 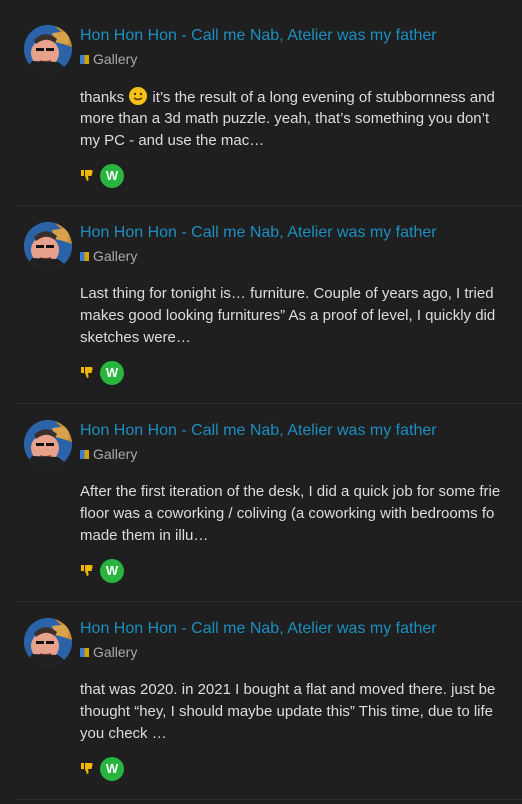 I want to click on excerpt-prefix: thanks, so click(x=102, y=97).